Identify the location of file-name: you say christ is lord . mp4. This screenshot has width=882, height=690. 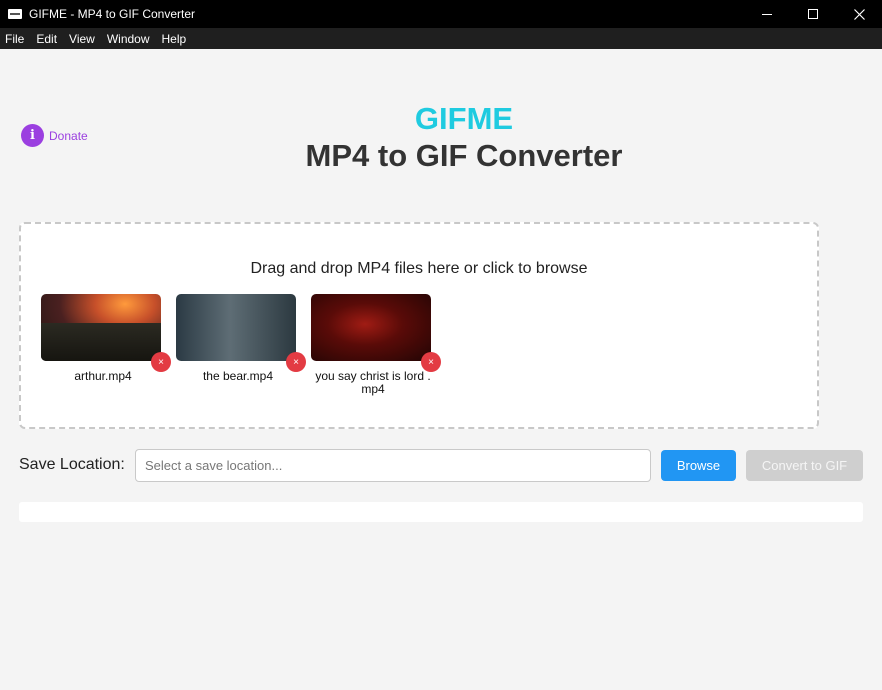
(373, 382).